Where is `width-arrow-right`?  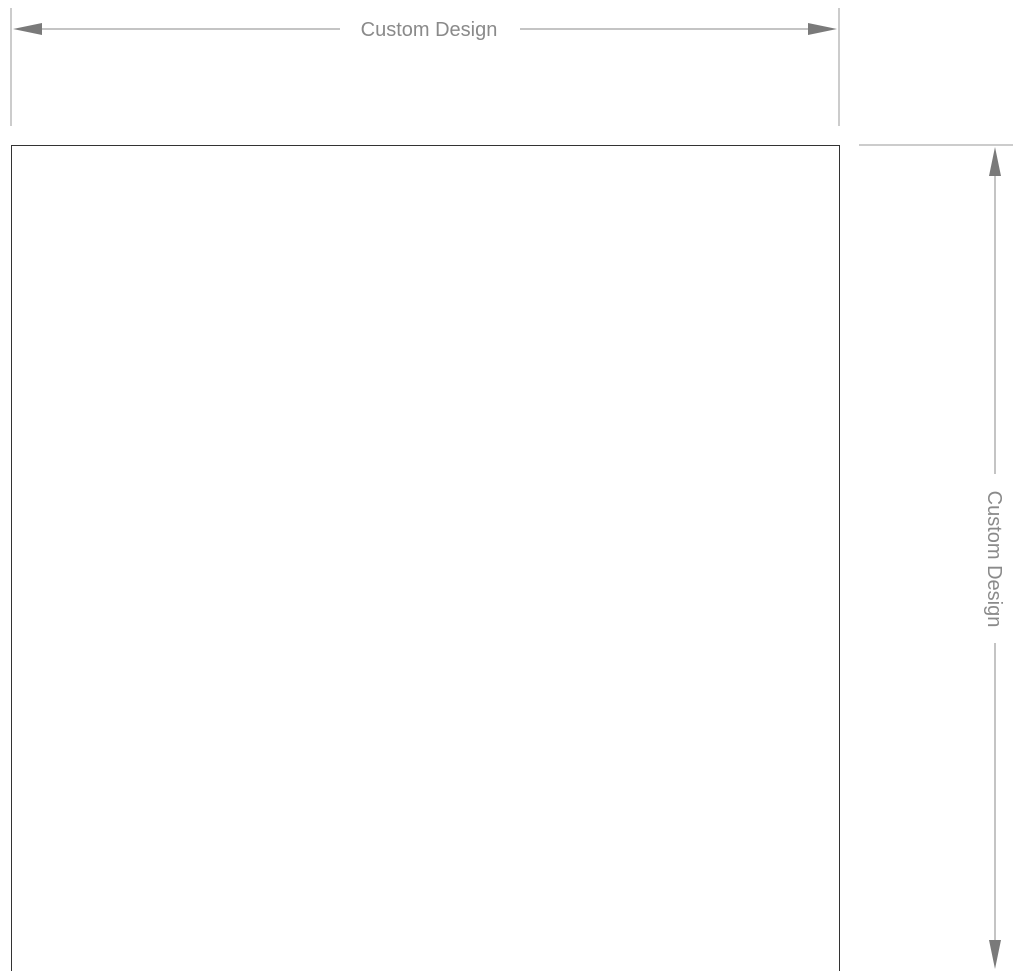 width-arrow-right is located at coordinates (822, 29).